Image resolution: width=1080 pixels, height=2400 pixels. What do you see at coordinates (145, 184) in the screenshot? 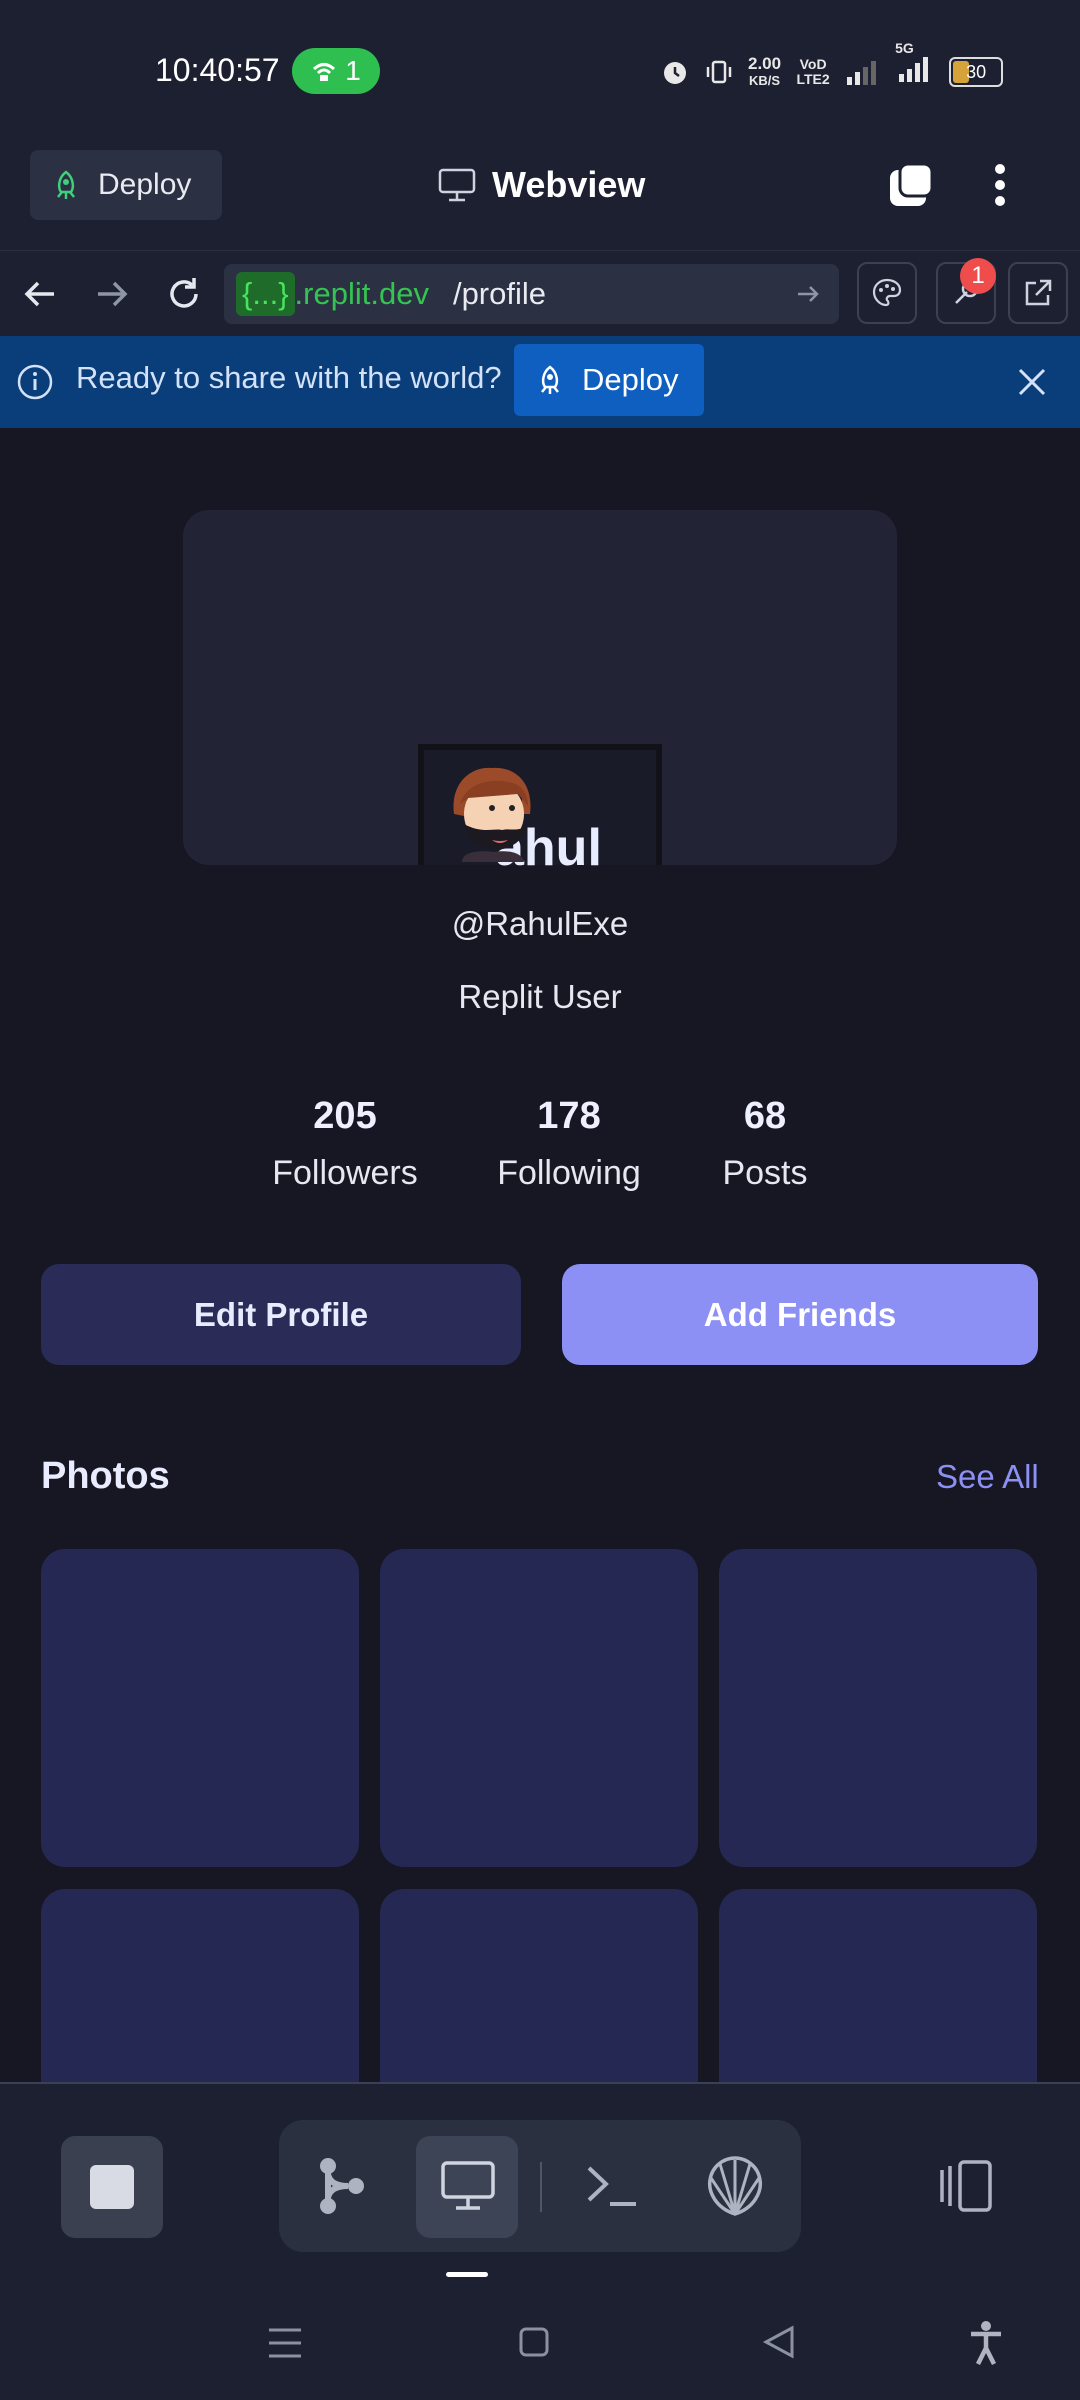
I see `header-deploy-label: Deploy` at bounding box center [145, 184].